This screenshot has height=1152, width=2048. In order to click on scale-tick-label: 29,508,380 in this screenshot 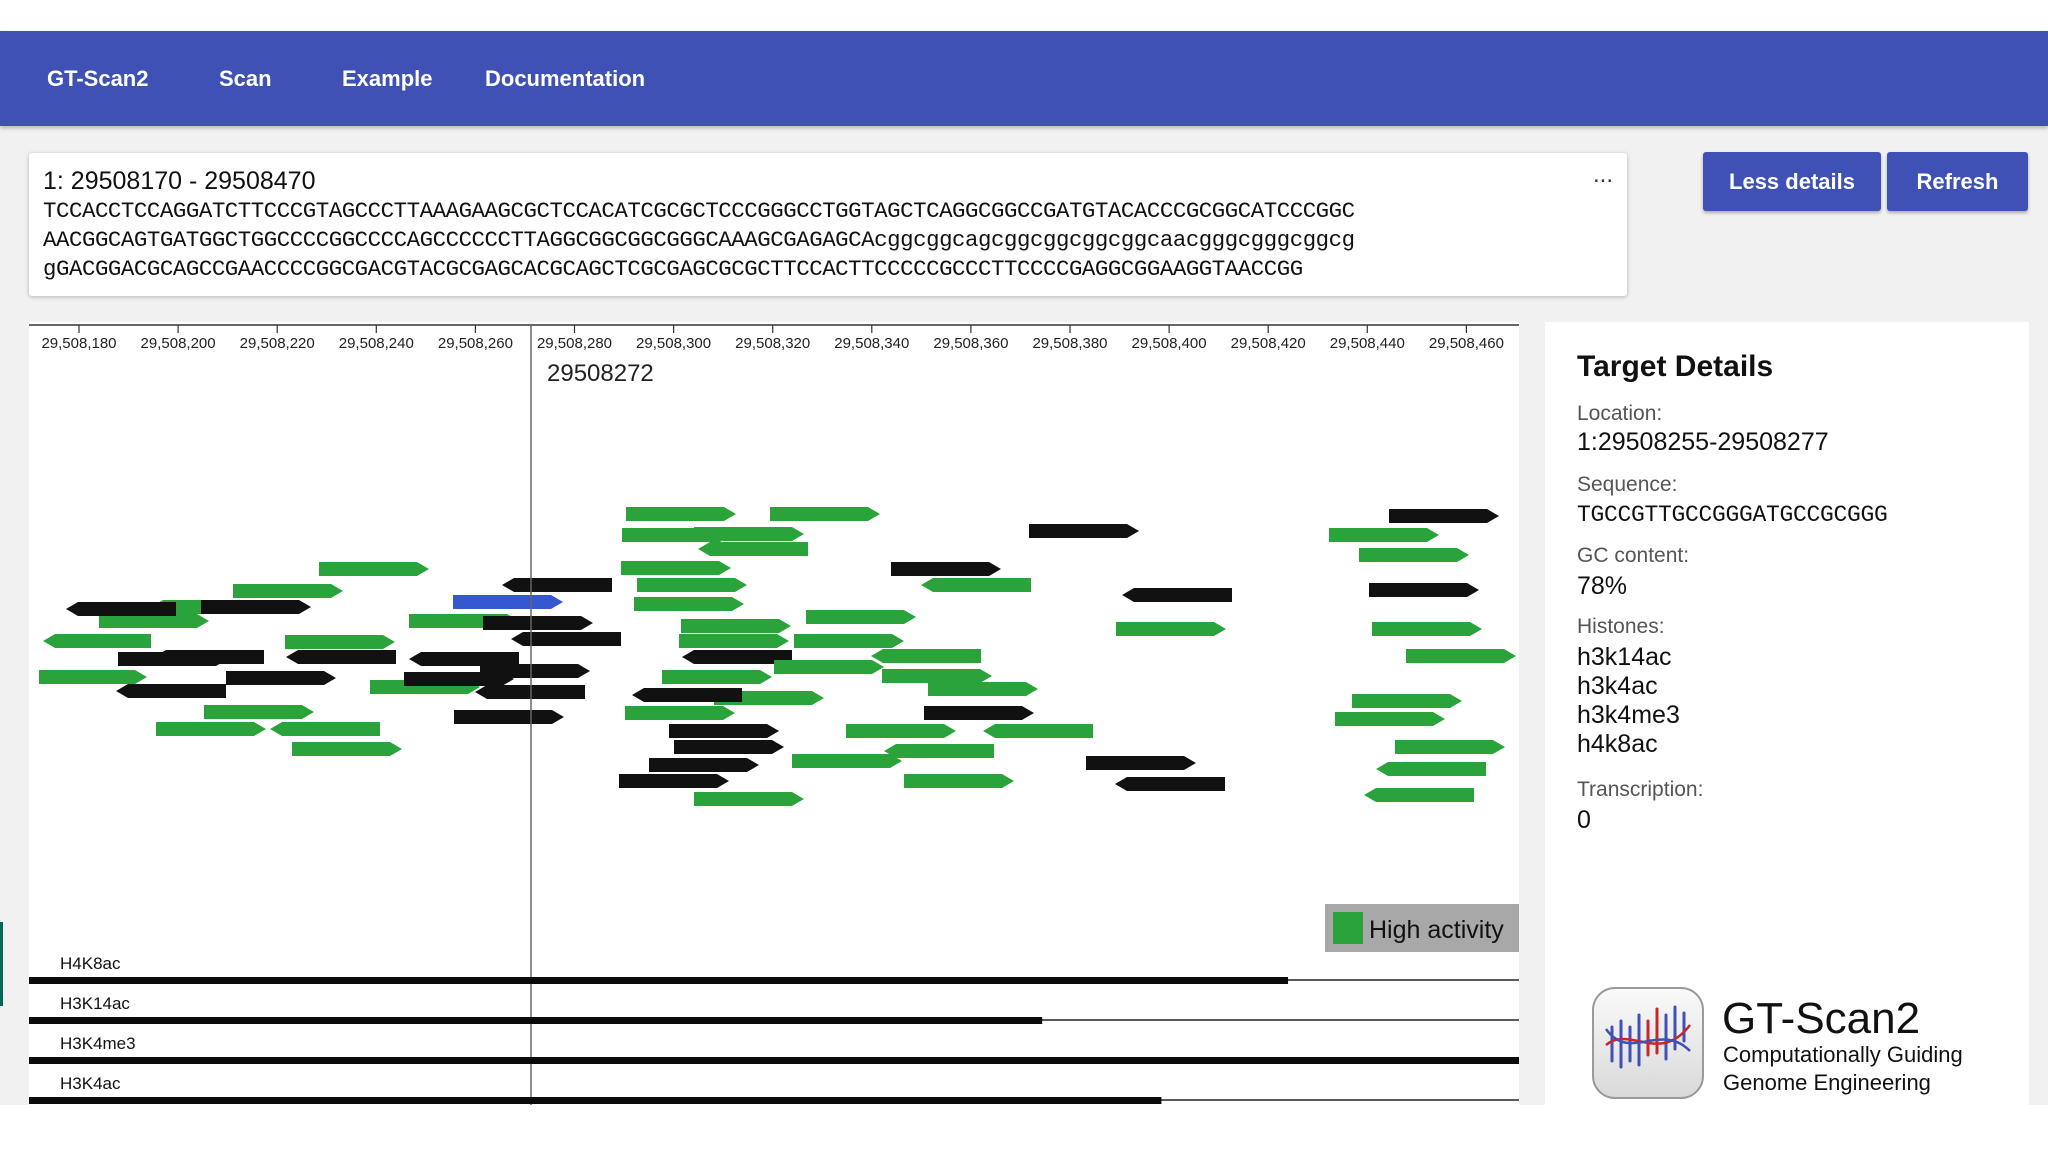, I will do `click(1069, 343)`.